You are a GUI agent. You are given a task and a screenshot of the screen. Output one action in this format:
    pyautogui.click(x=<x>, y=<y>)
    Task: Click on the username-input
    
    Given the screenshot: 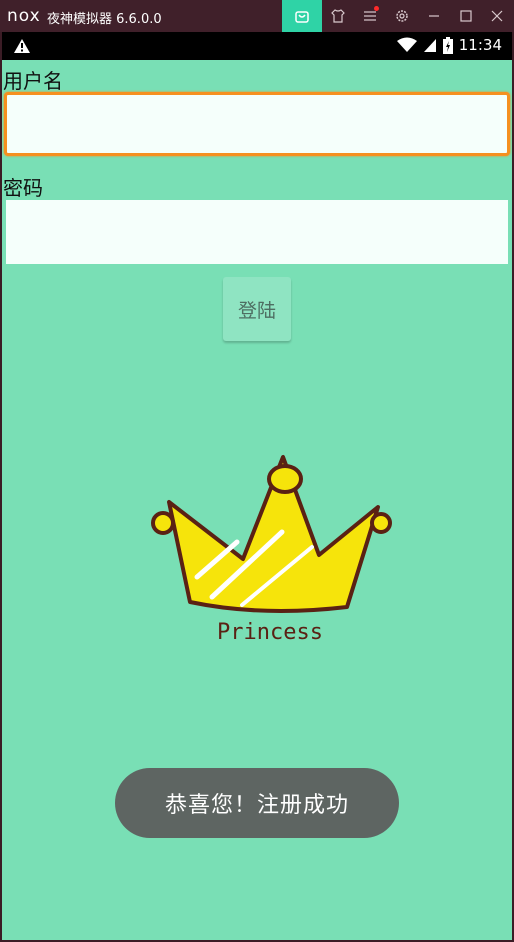 What is the action you would take?
    pyautogui.click(x=257, y=124)
    